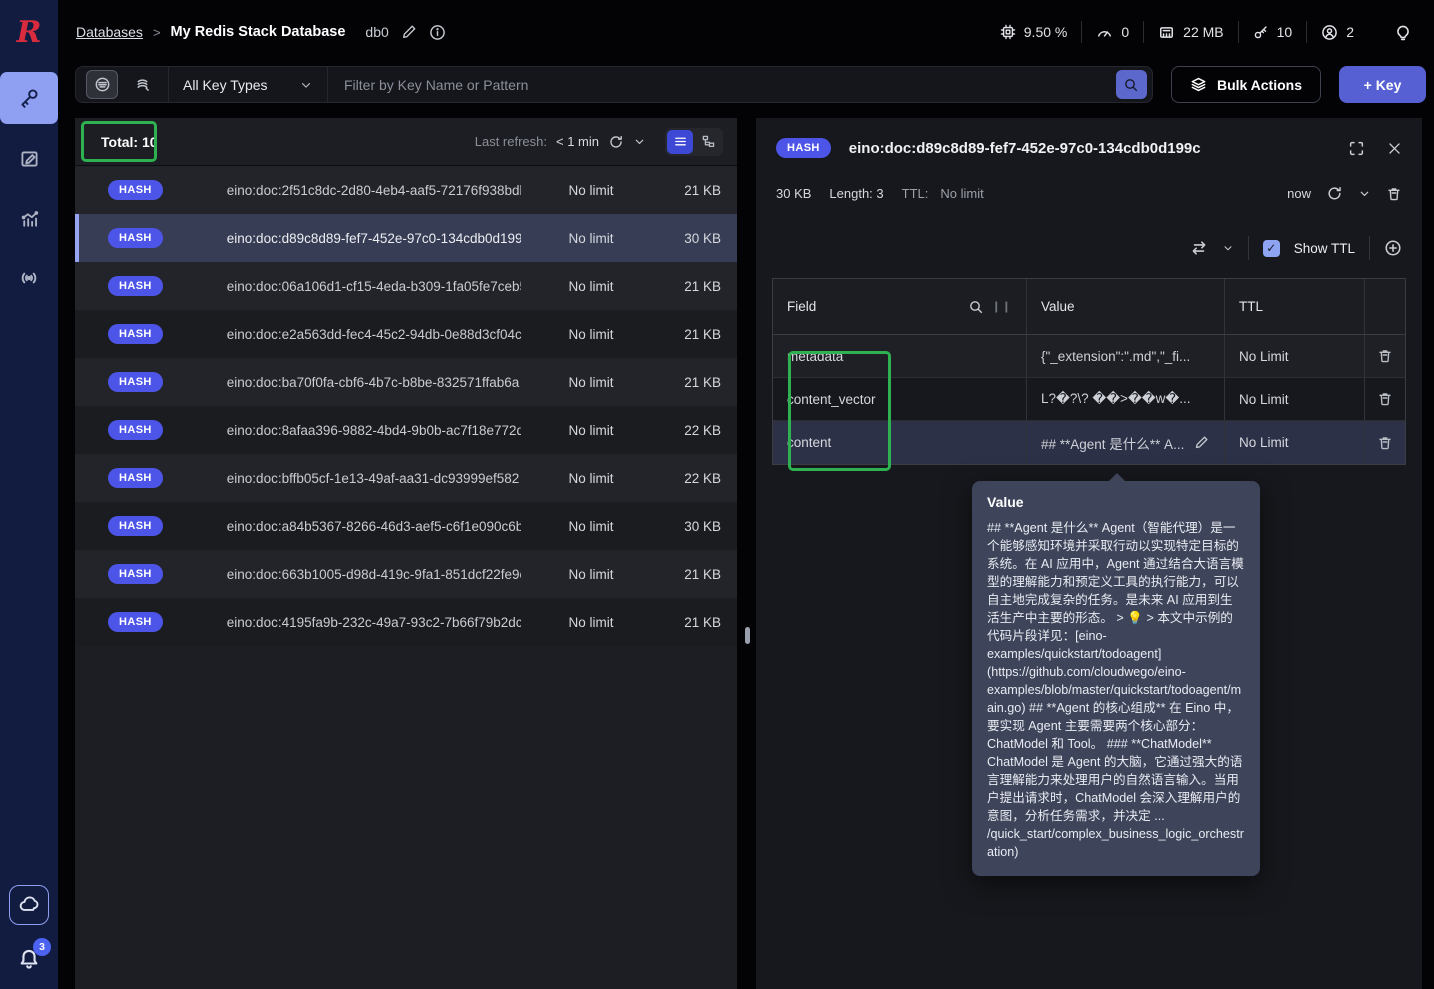  Describe the element at coordinates (1104, 32) in the screenshot. I see `gauge-icon` at that location.